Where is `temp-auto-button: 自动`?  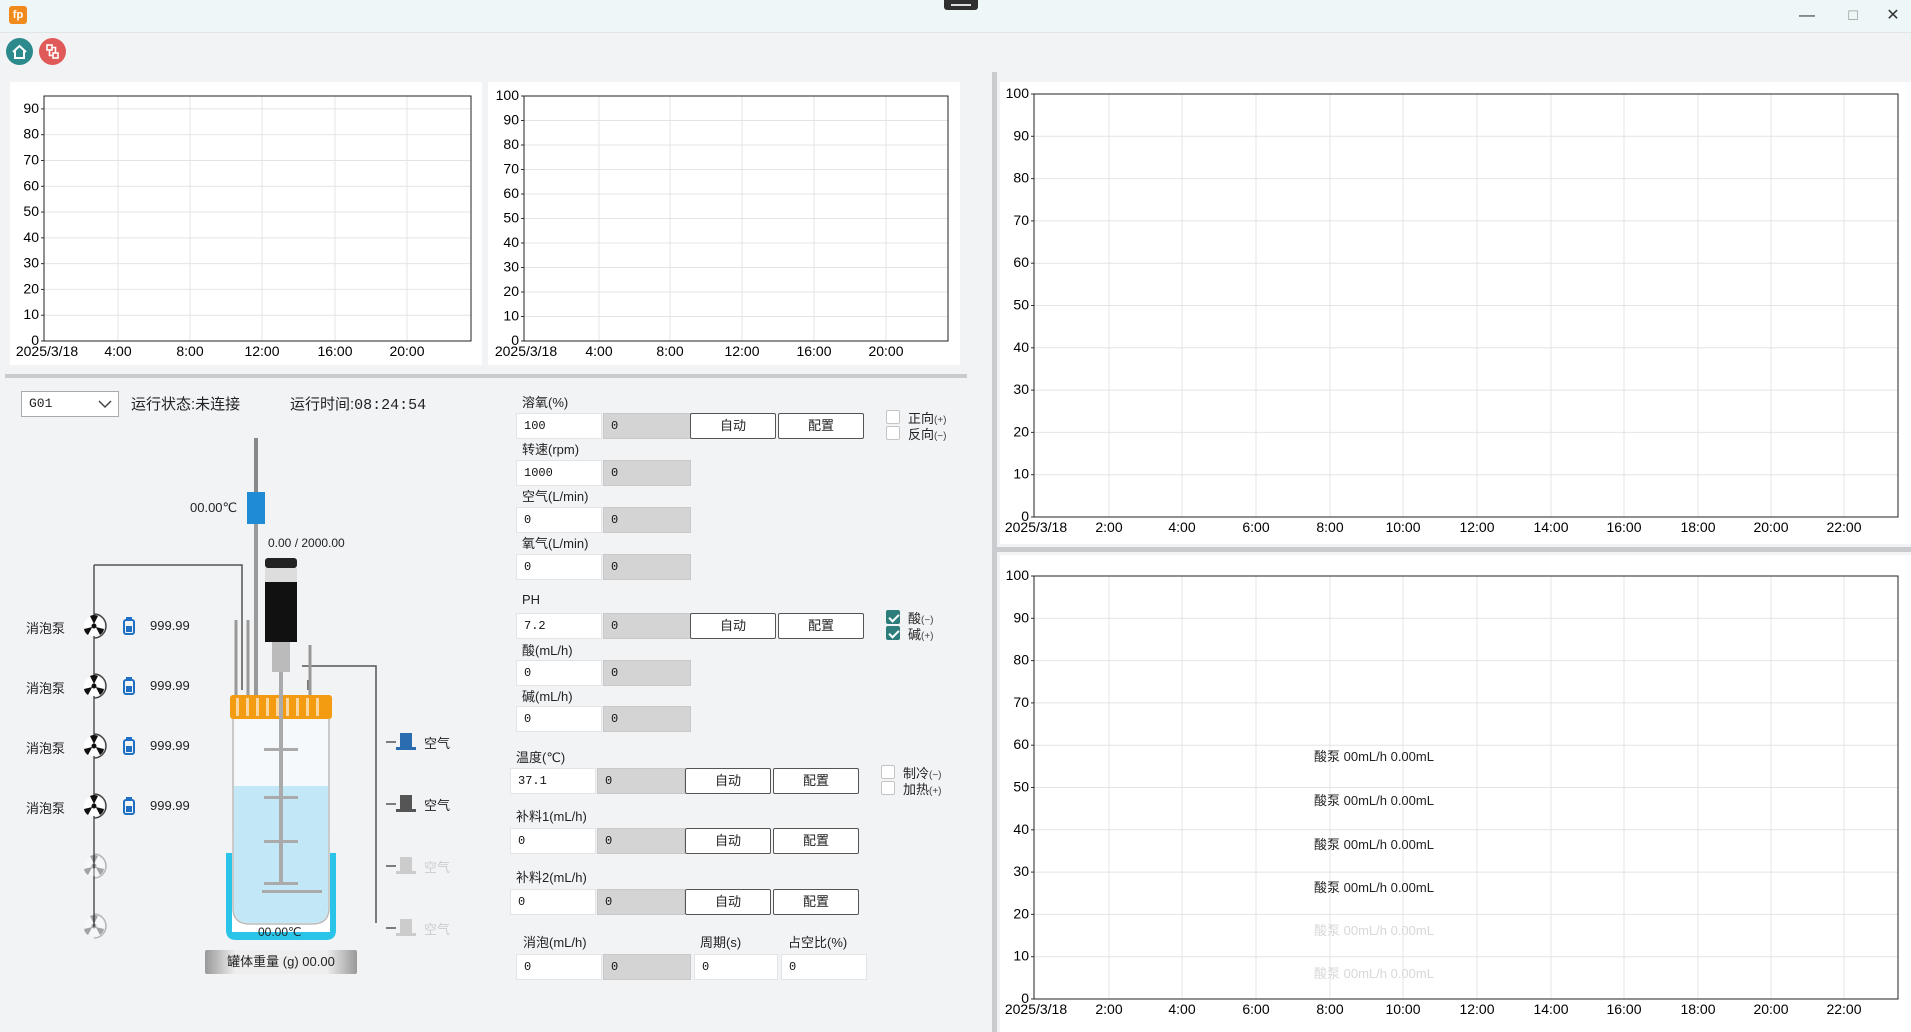
temp-auto-button: 自动 is located at coordinates (728, 781).